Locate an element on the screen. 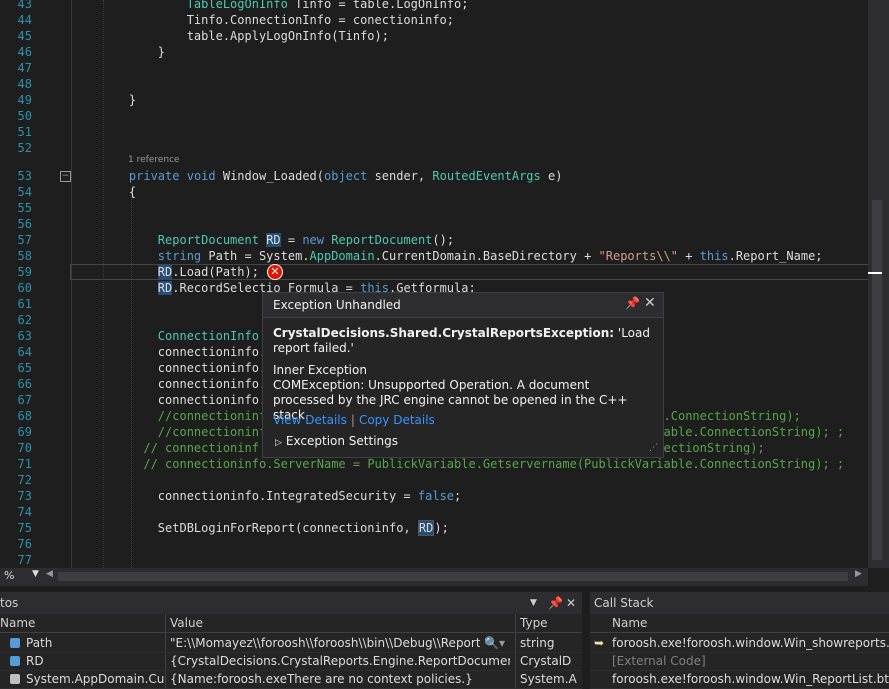  view-details-link: View Details is located at coordinates (310, 420).